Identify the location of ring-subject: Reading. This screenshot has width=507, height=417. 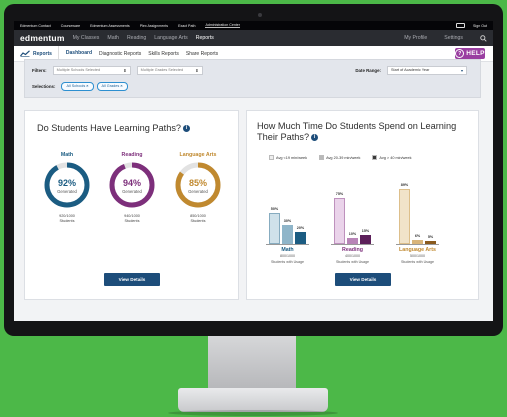
(132, 155).